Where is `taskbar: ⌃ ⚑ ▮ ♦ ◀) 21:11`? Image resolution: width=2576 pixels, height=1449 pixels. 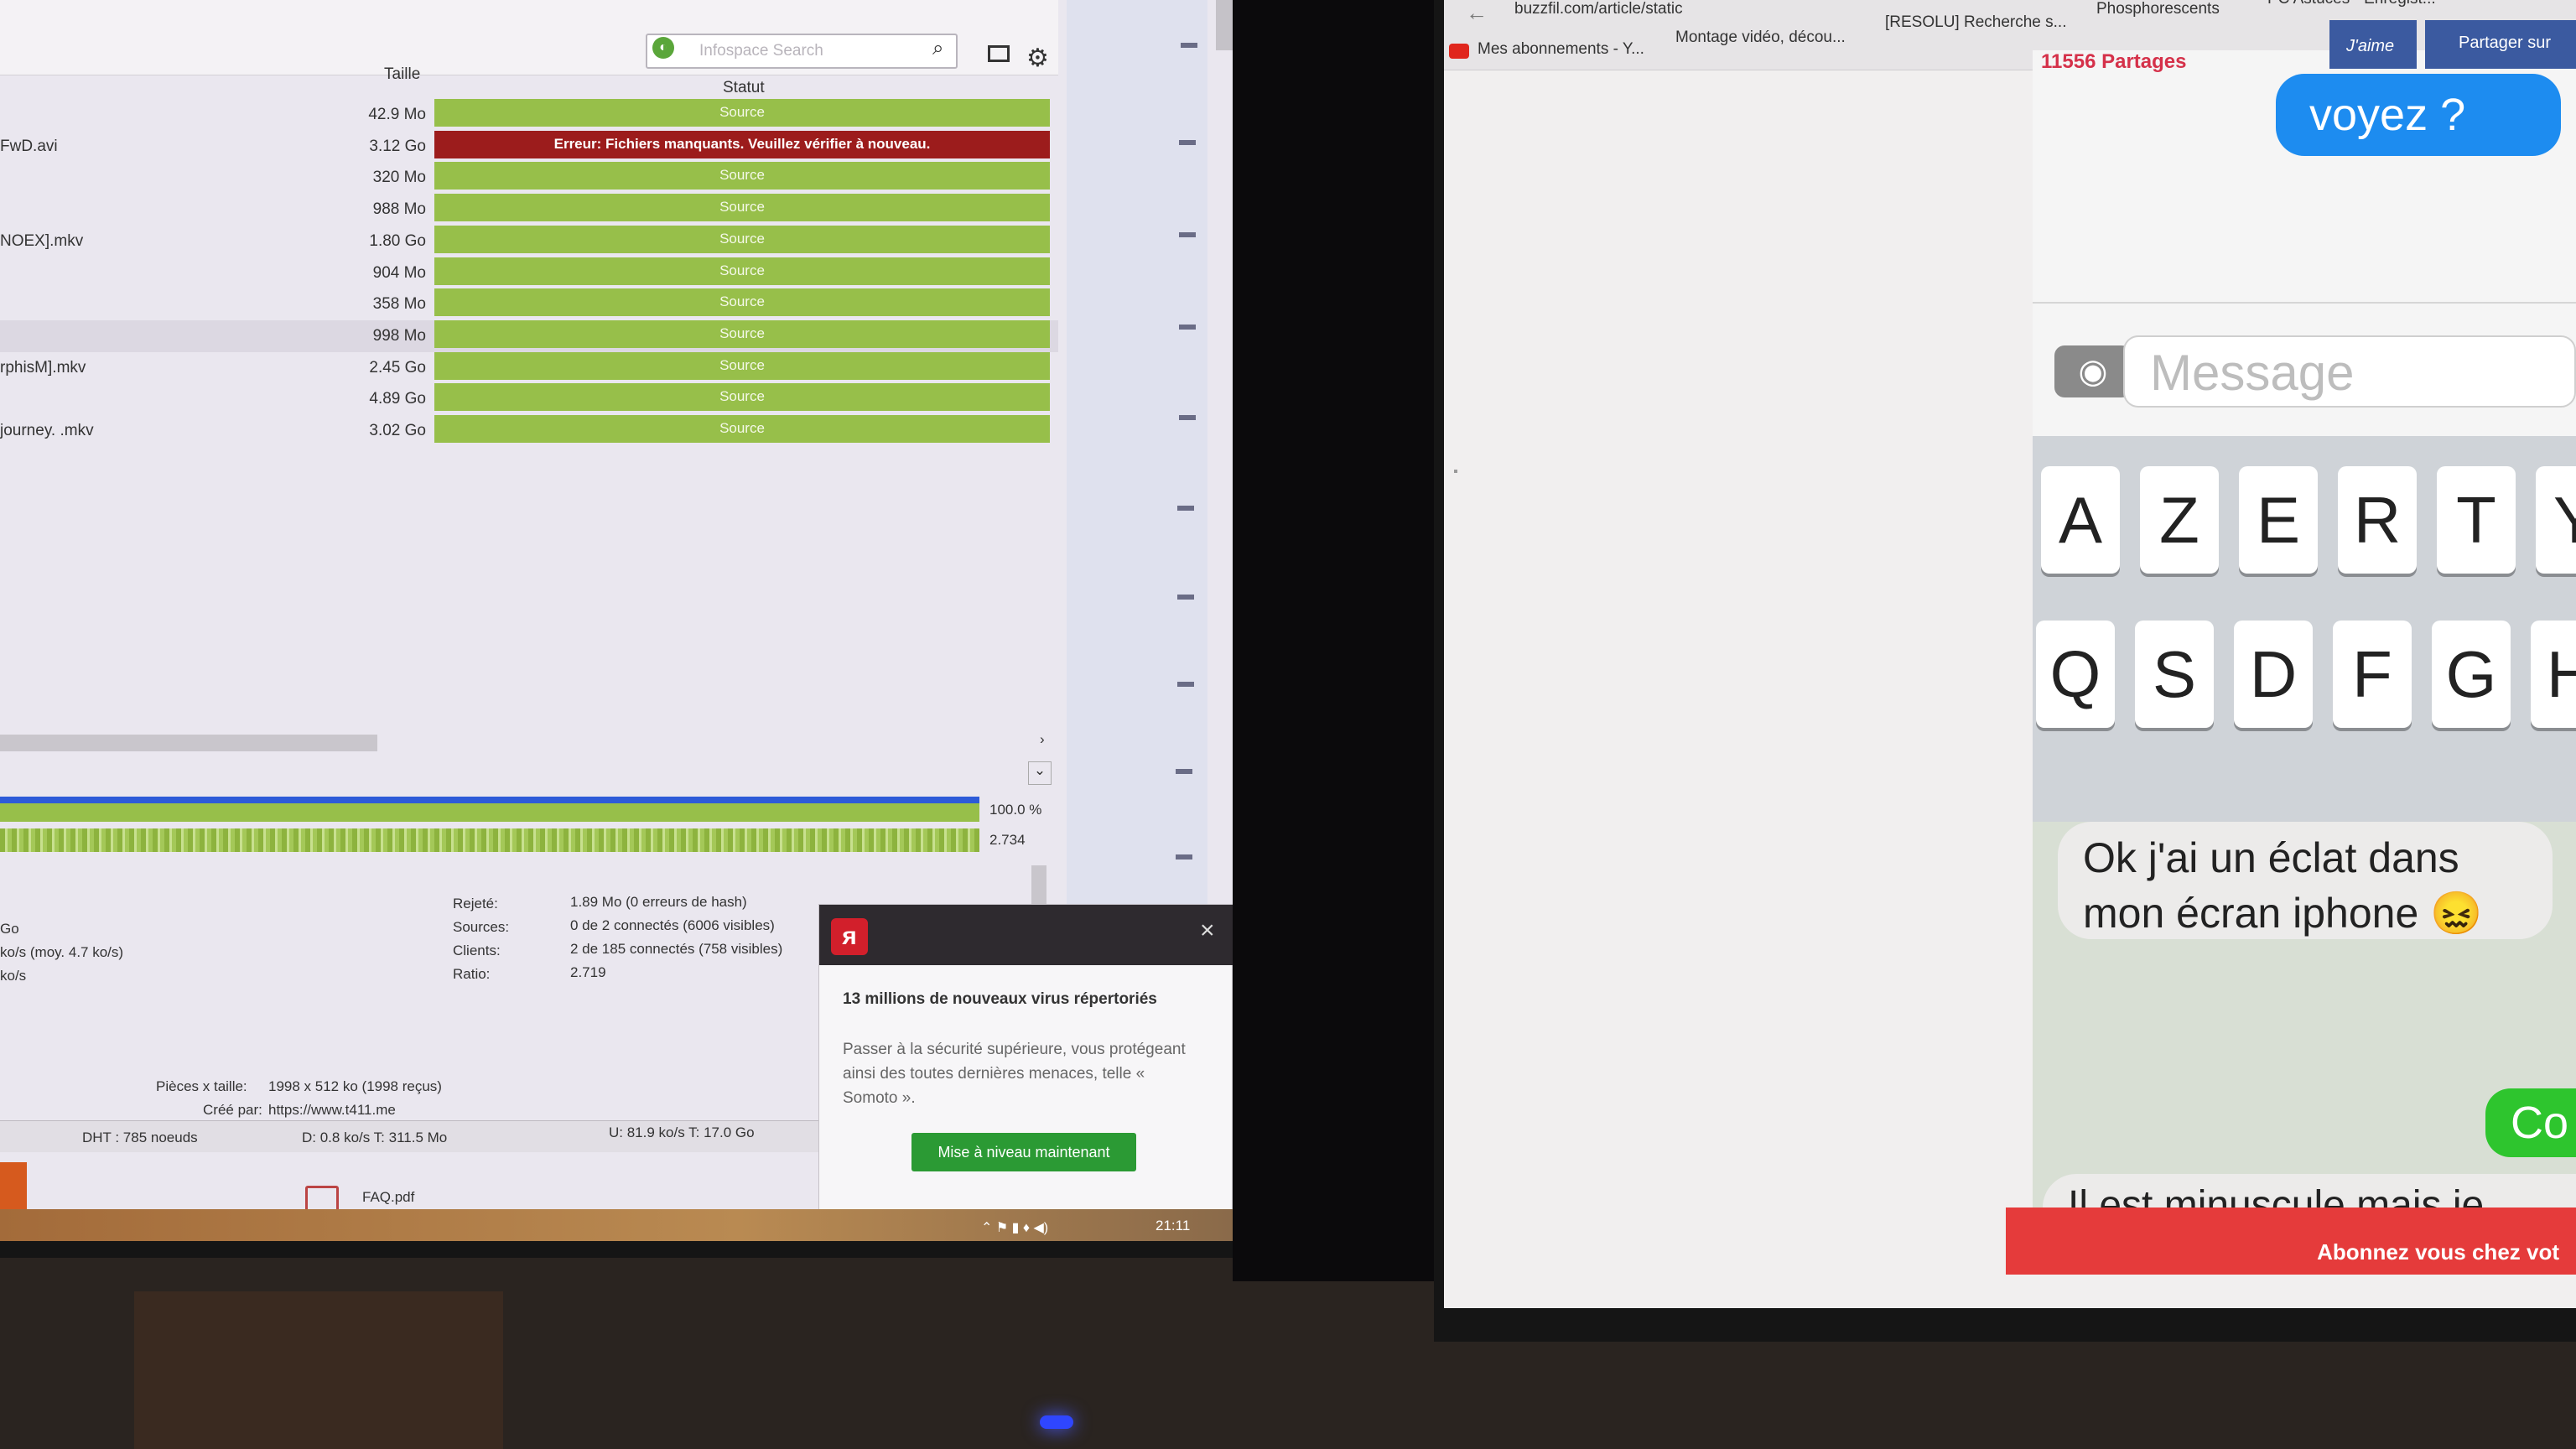 taskbar: ⌃ ⚑ ▮ ♦ ◀) 21:11 is located at coordinates (616, 1225).